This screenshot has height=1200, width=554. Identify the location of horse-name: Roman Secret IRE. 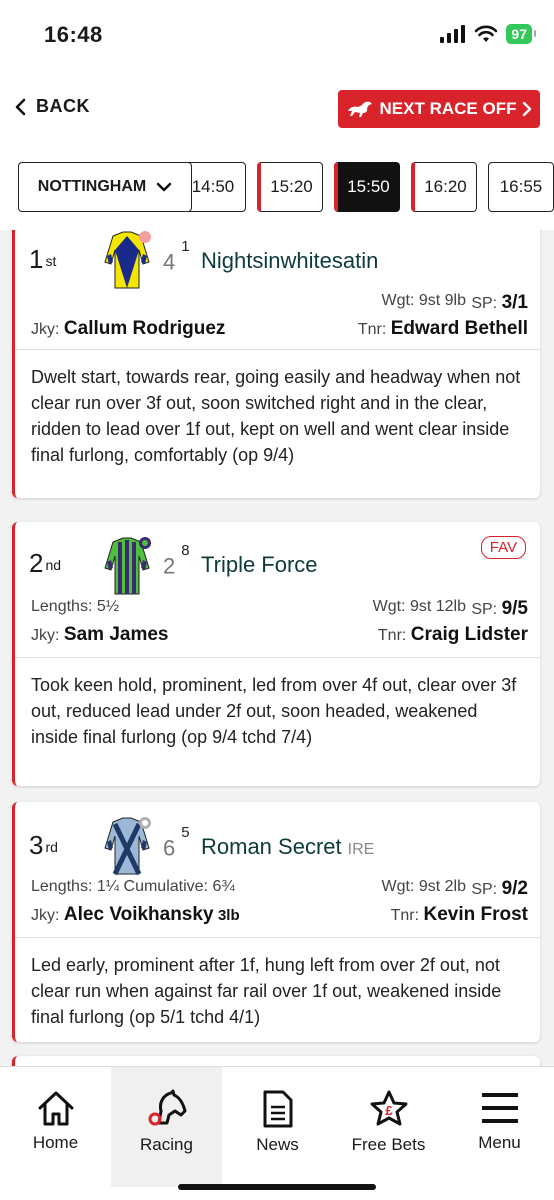
(287, 847).